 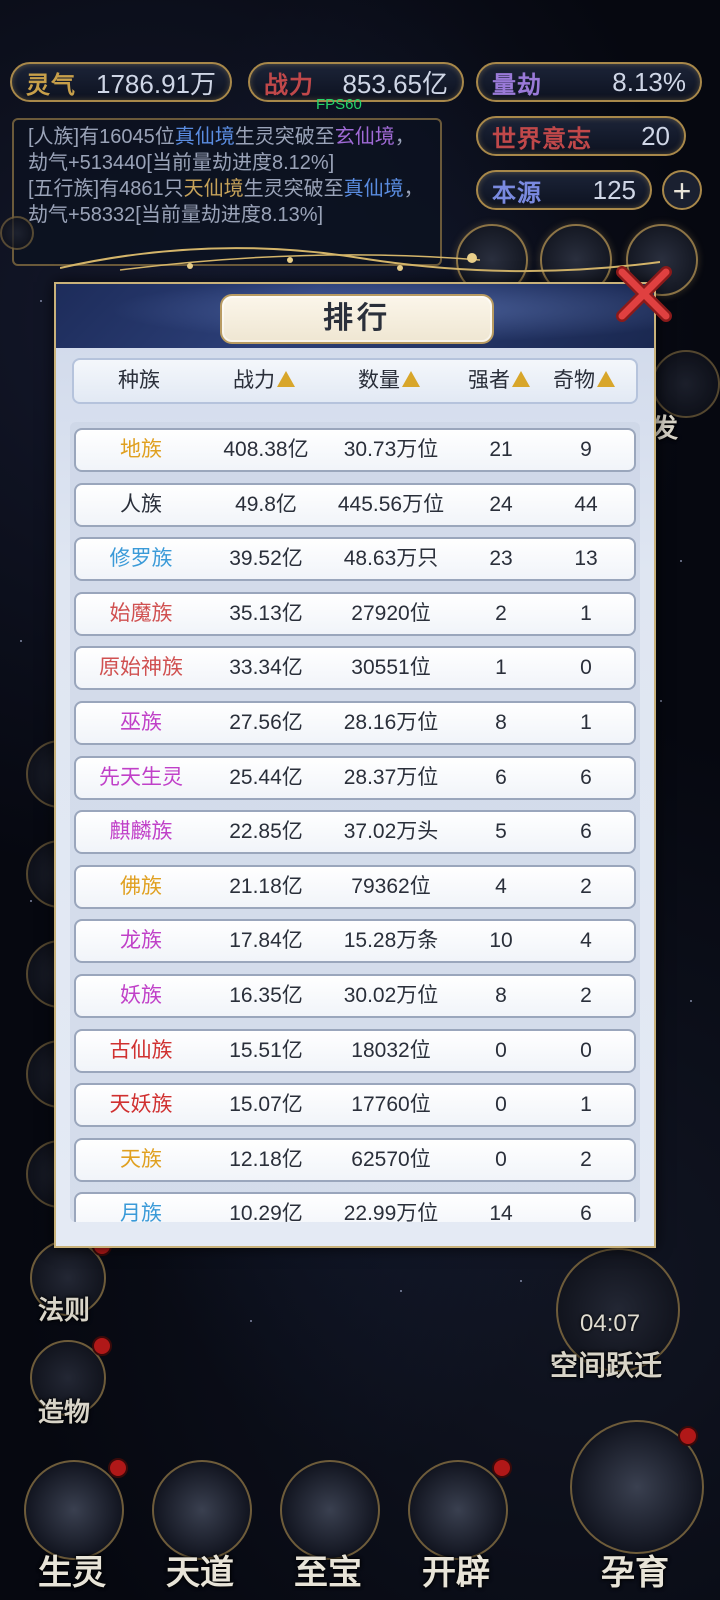 I want to click on liangjie-stat: 量劫 8.13%, so click(x=589, y=82).